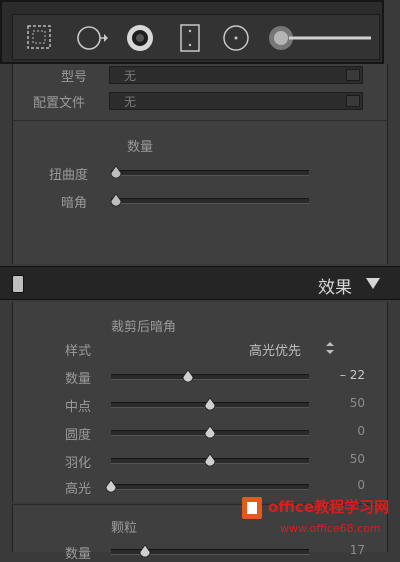  What do you see at coordinates (345, 403) in the screenshot?
I see `midpoint-value: 50` at bounding box center [345, 403].